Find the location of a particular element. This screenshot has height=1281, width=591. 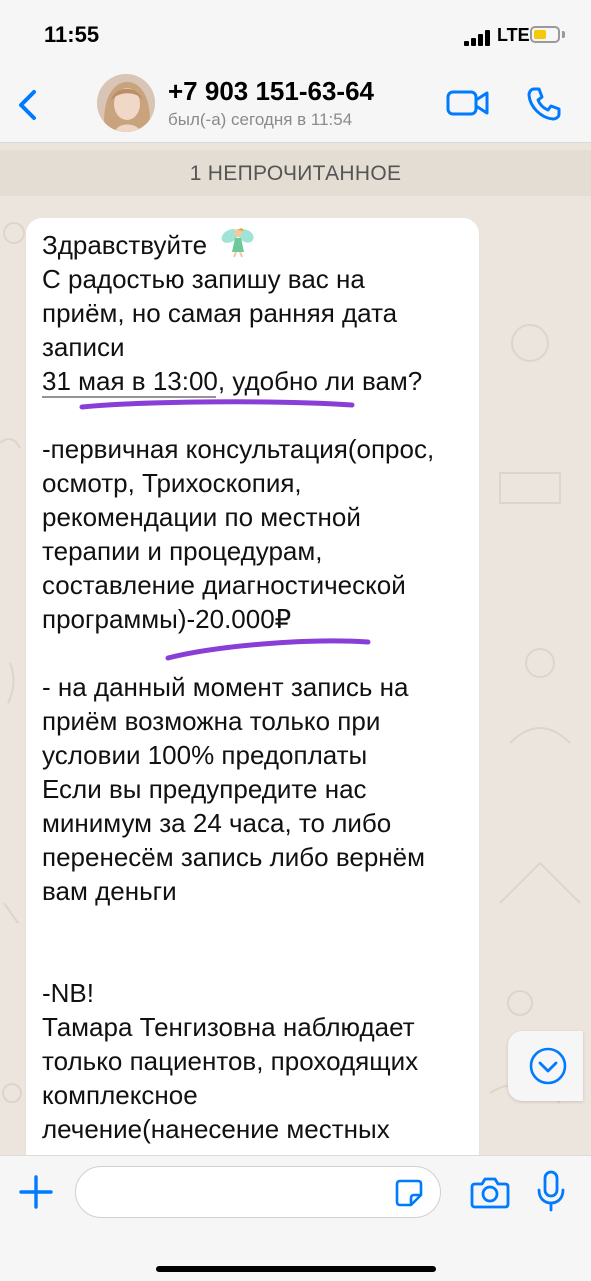

attach-button is located at coordinates (36, 1192).